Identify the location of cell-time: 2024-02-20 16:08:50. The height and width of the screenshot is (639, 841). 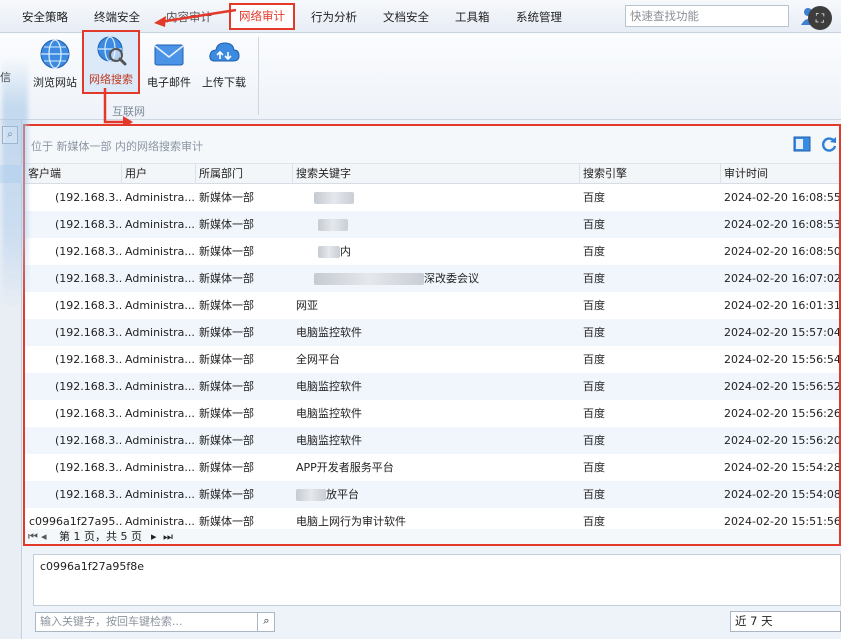
(781, 251).